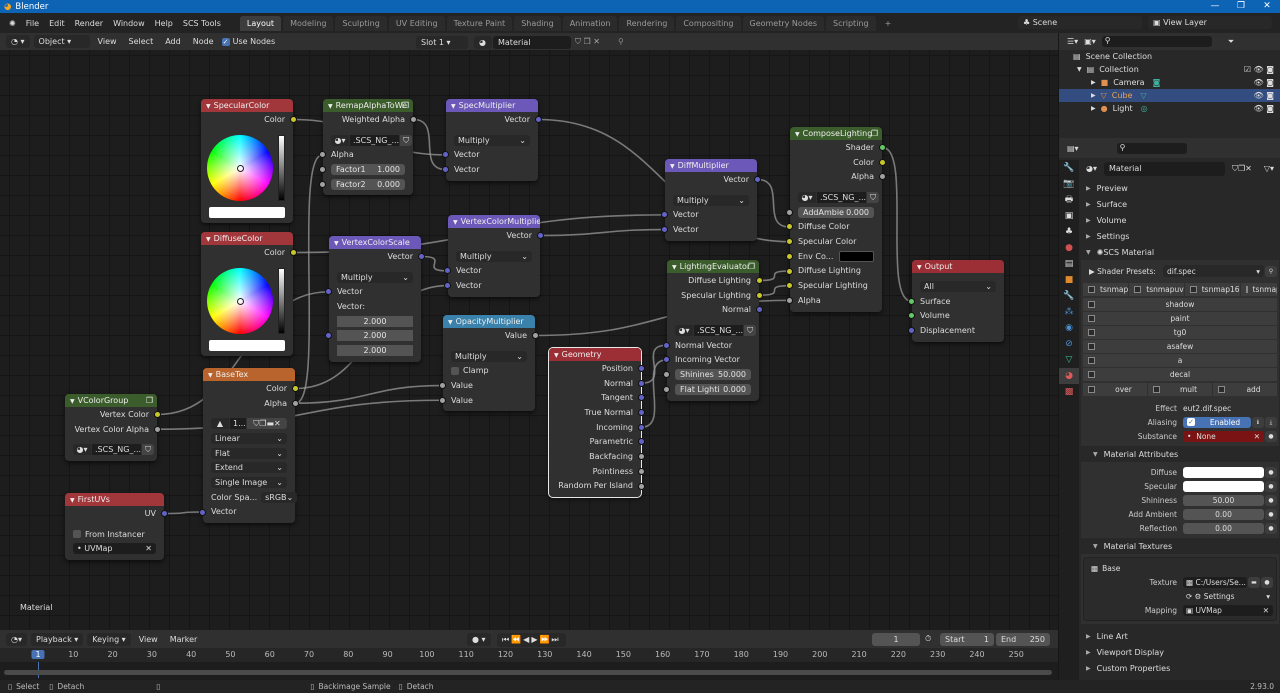  I want to click on texture-settings-select: ⟳ ⚙ Settings ▾, so click(1228, 596).